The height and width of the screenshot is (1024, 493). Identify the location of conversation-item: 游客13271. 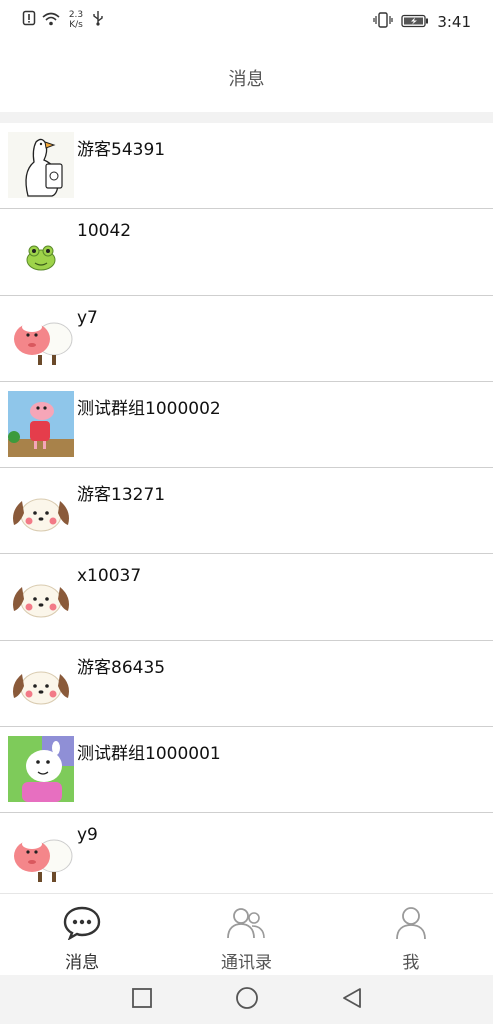
(246, 511).